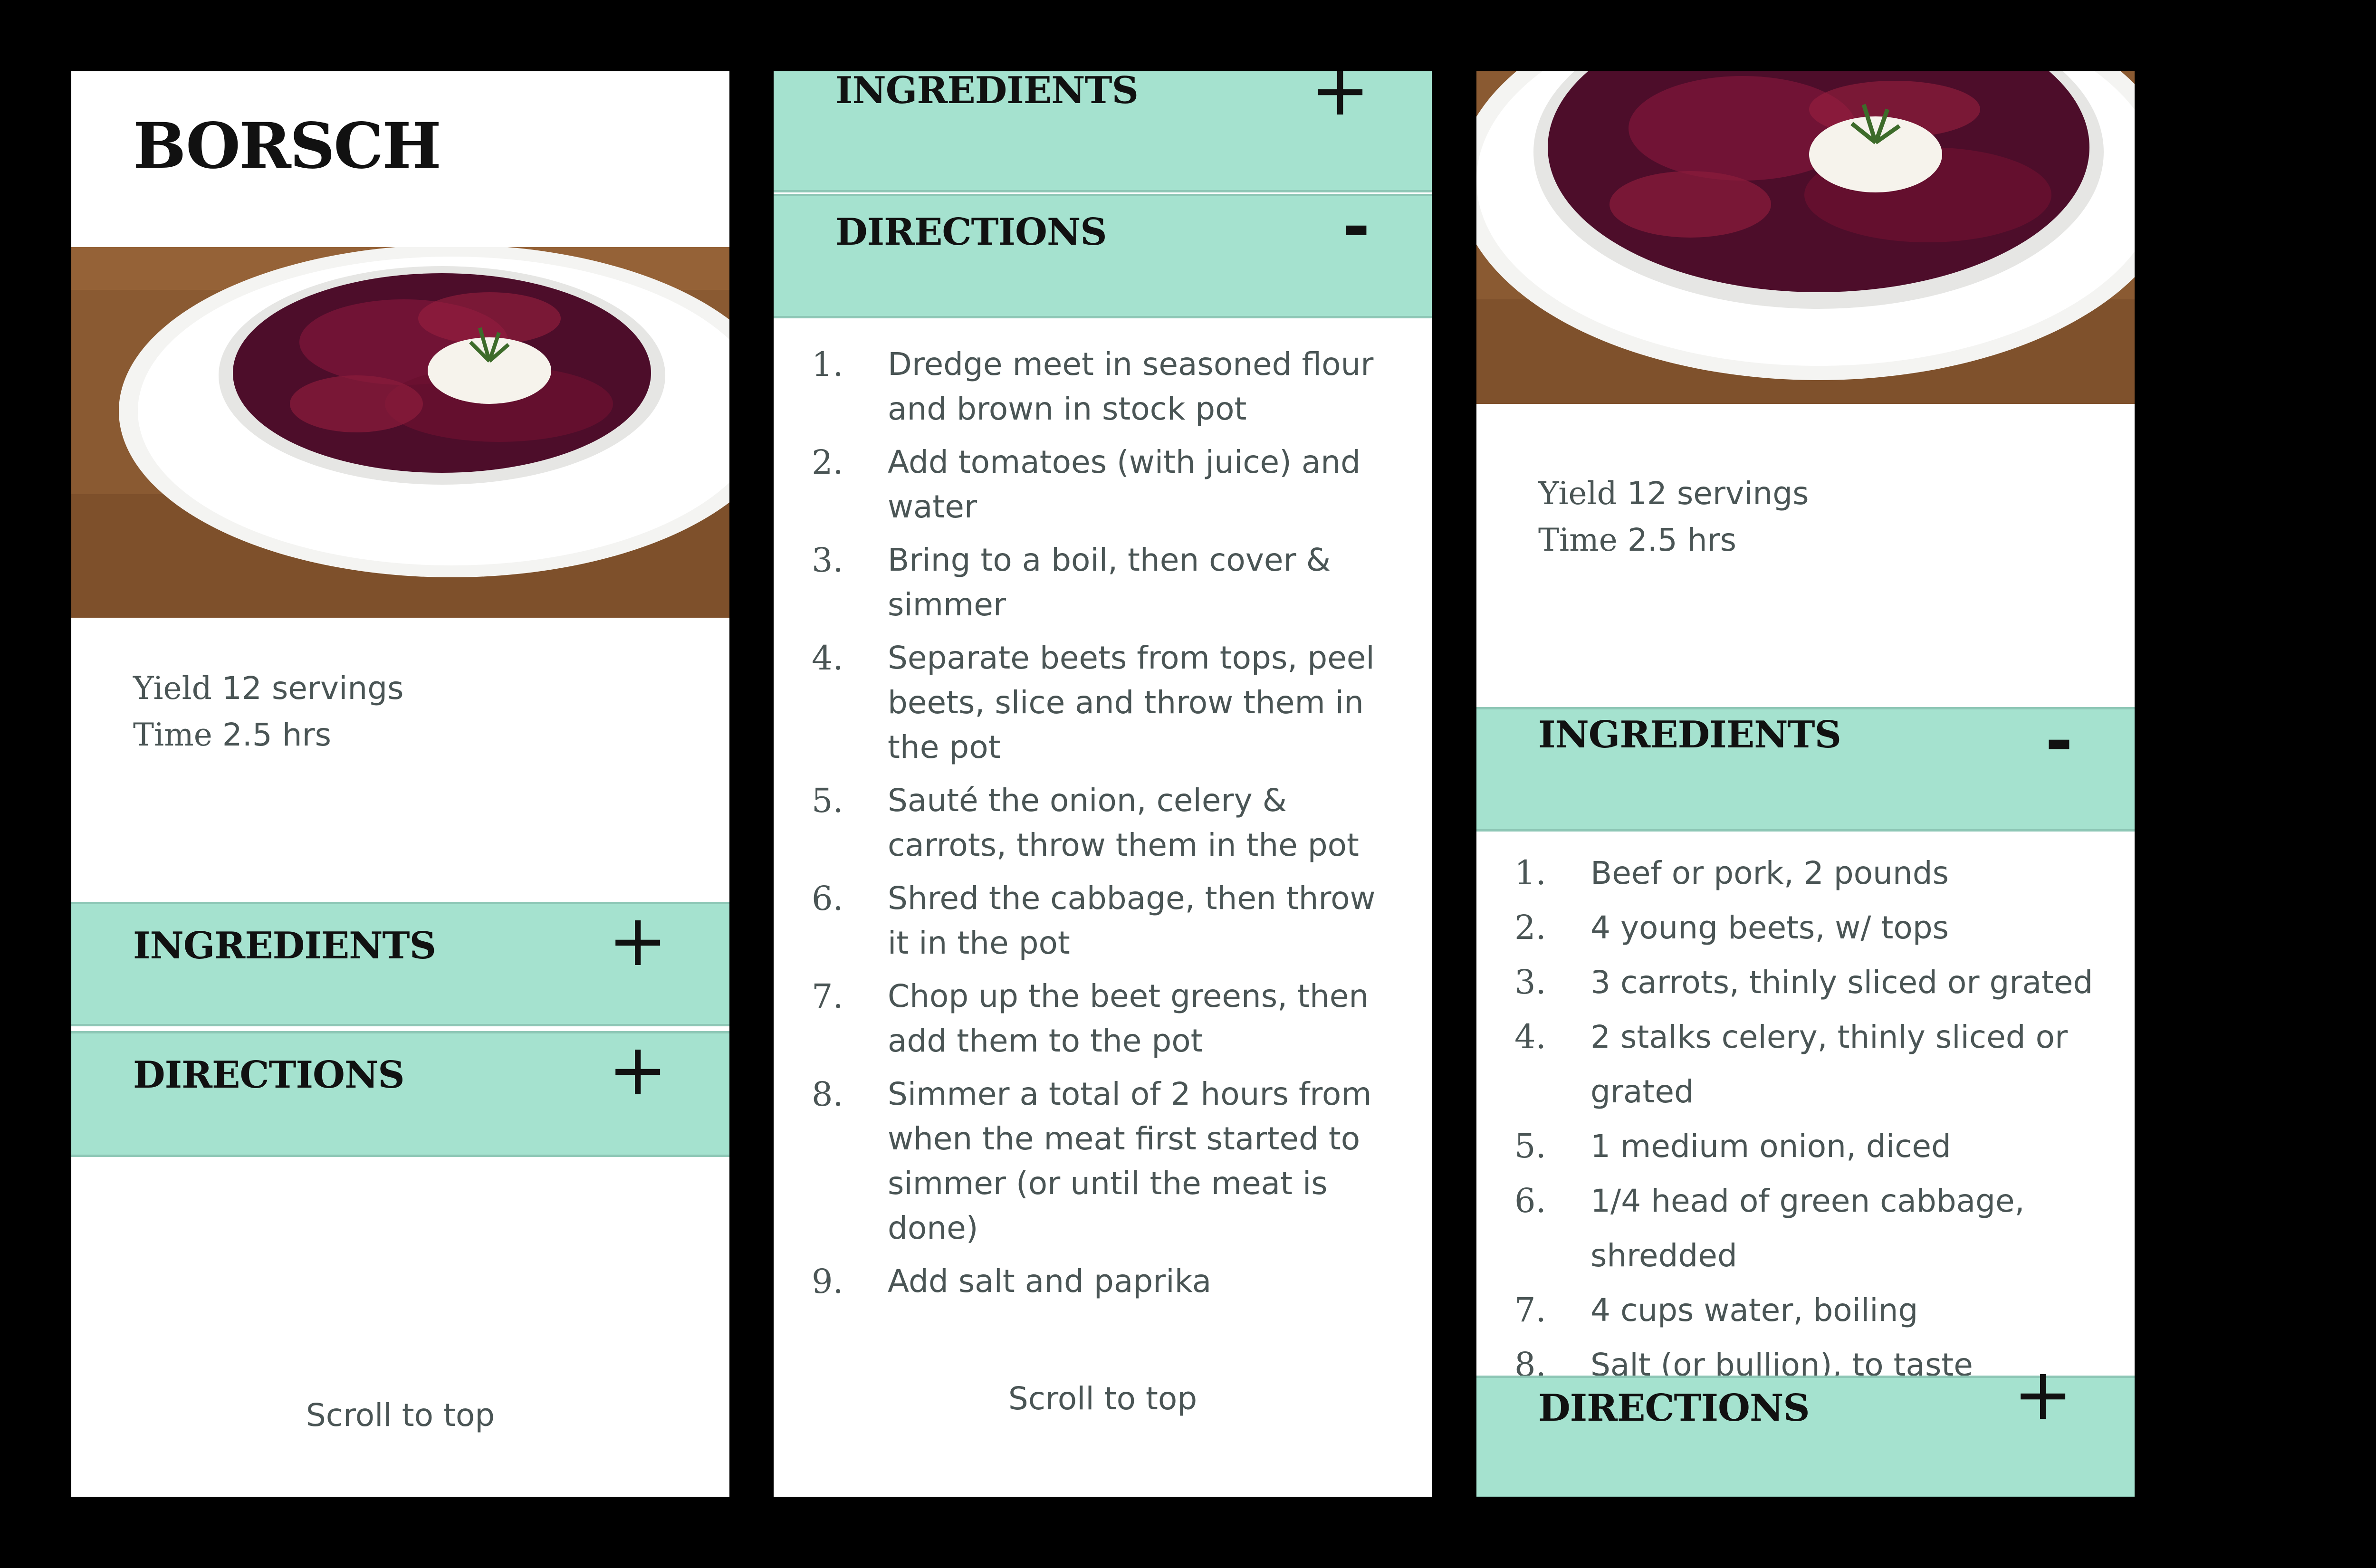 This screenshot has width=2376, height=1568. Describe the element at coordinates (1770, 1146) in the screenshot. I see `ingredient-item-text: 1 medium onion, diced` at that location.